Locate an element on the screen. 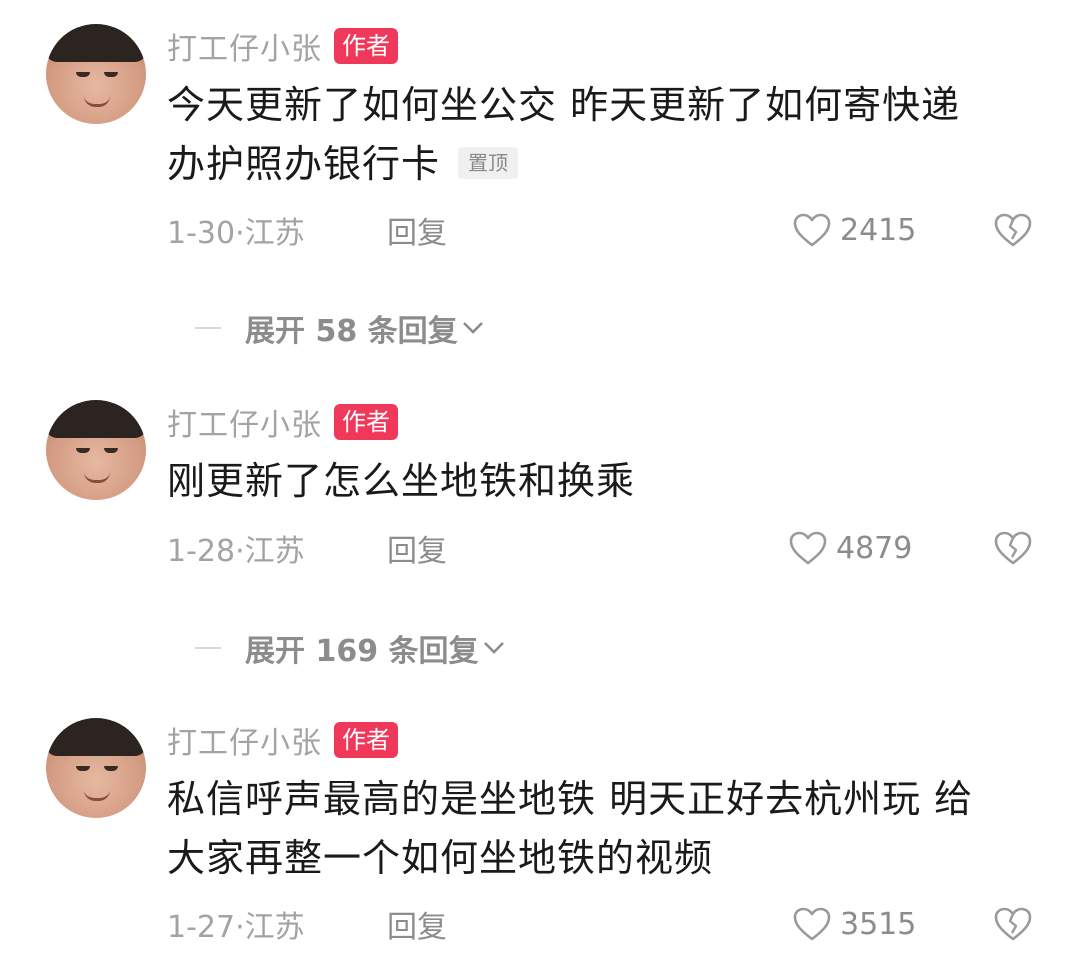 Image resolution: width=1080 pixels, height=953 pixels. date-location: 1-28·江苏 is located at coordinates (236, 551).